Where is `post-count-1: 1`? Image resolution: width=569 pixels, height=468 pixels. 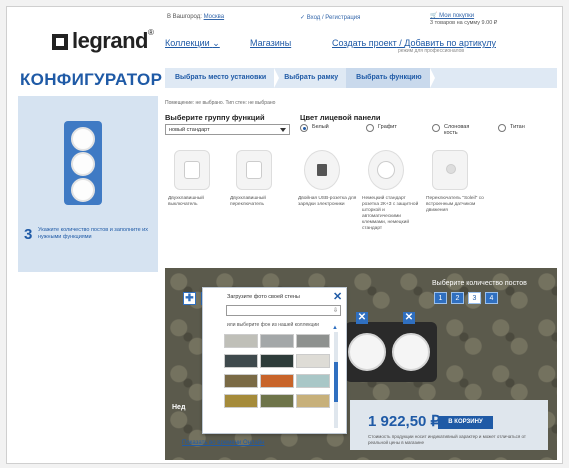
post-count-1: 1 is located at coordinates (440, 298).